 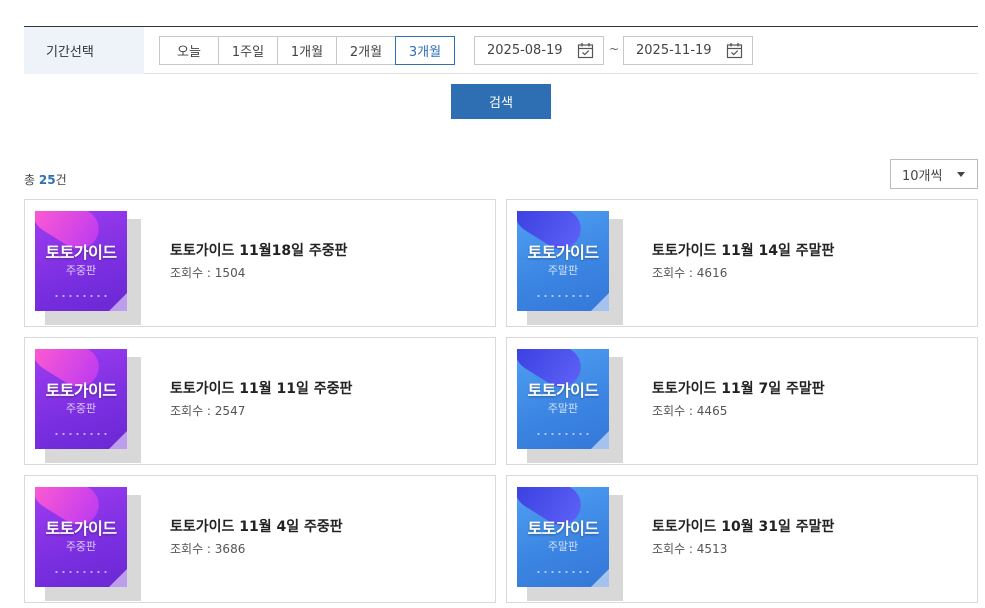 What do you see at coordinates (525, 50) in the screenshot?
I see `start-date-value: 2025-08-19` at bounding box center [525, 50].